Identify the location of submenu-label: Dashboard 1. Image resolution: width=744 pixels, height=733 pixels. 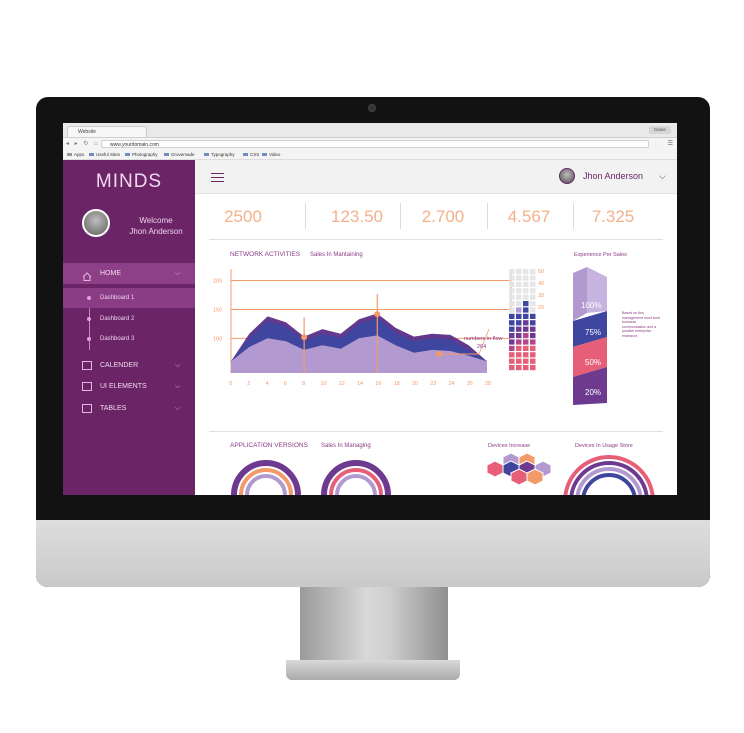
(117, 298).